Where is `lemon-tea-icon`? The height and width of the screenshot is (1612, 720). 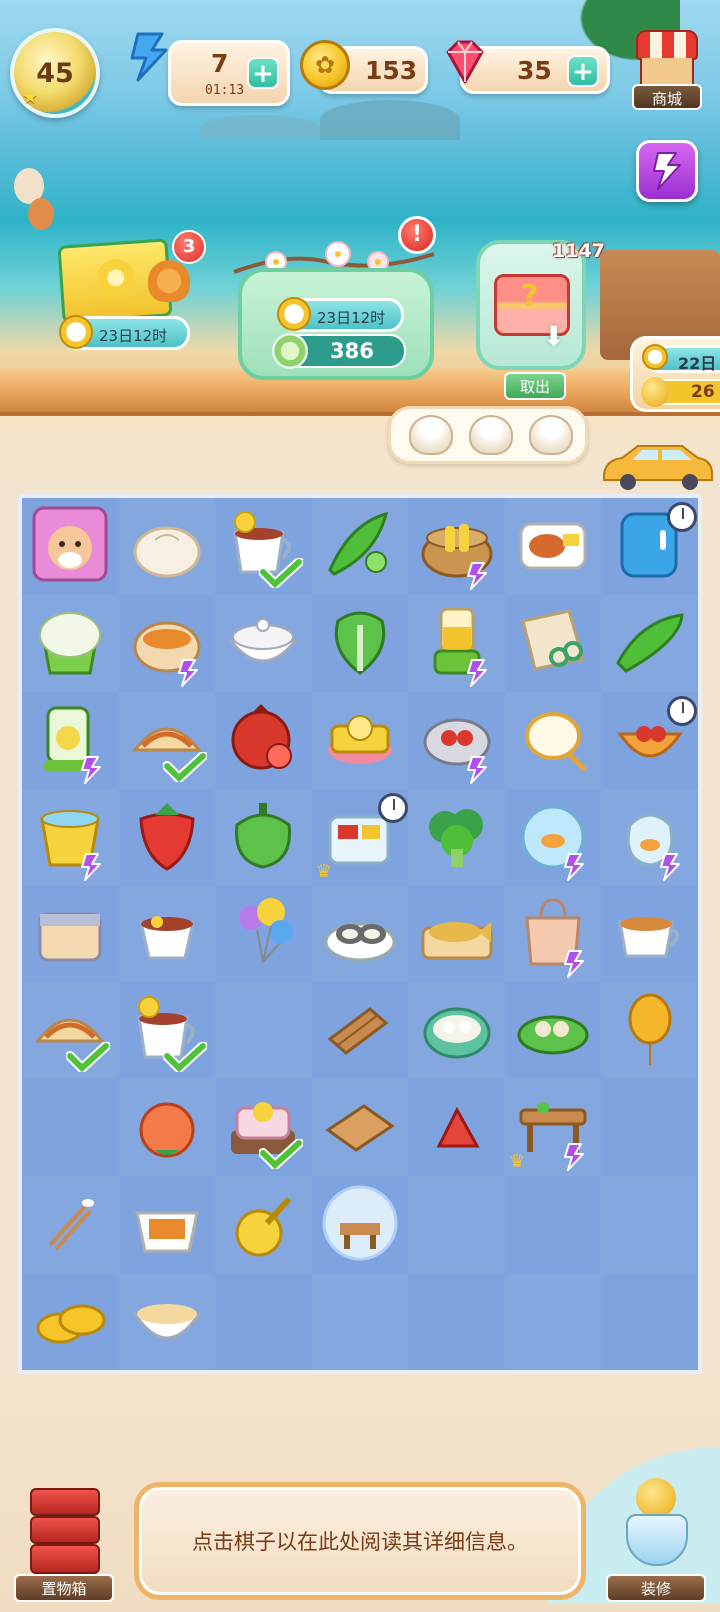 lemon-tea-icon is located at coordinates (167, 934).